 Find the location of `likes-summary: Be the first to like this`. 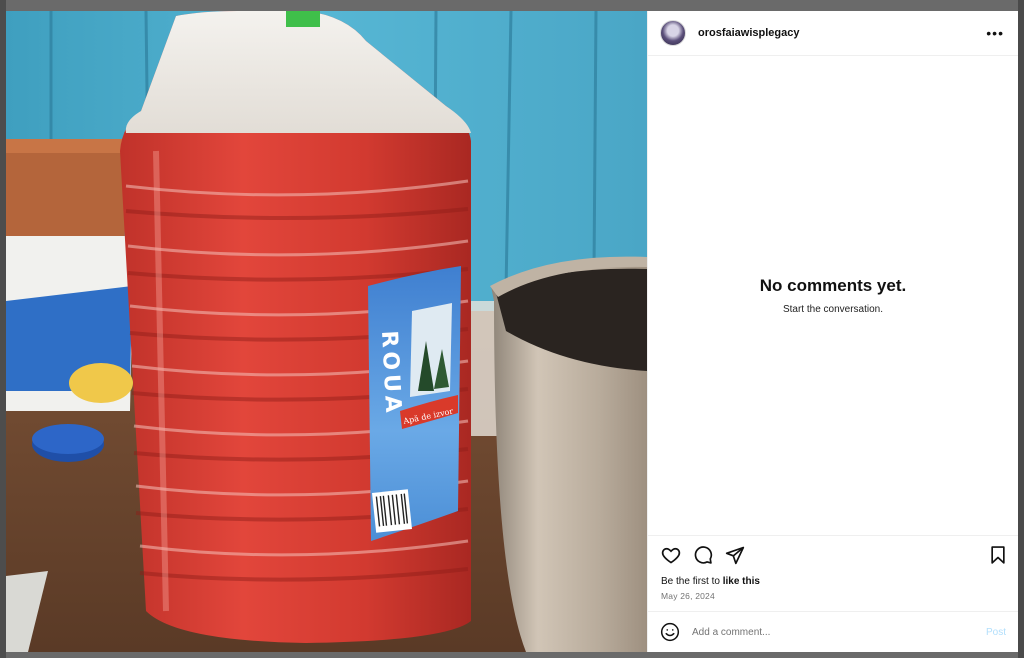

likes-summary: Be the first to like this is located at coordinates (833, 582).